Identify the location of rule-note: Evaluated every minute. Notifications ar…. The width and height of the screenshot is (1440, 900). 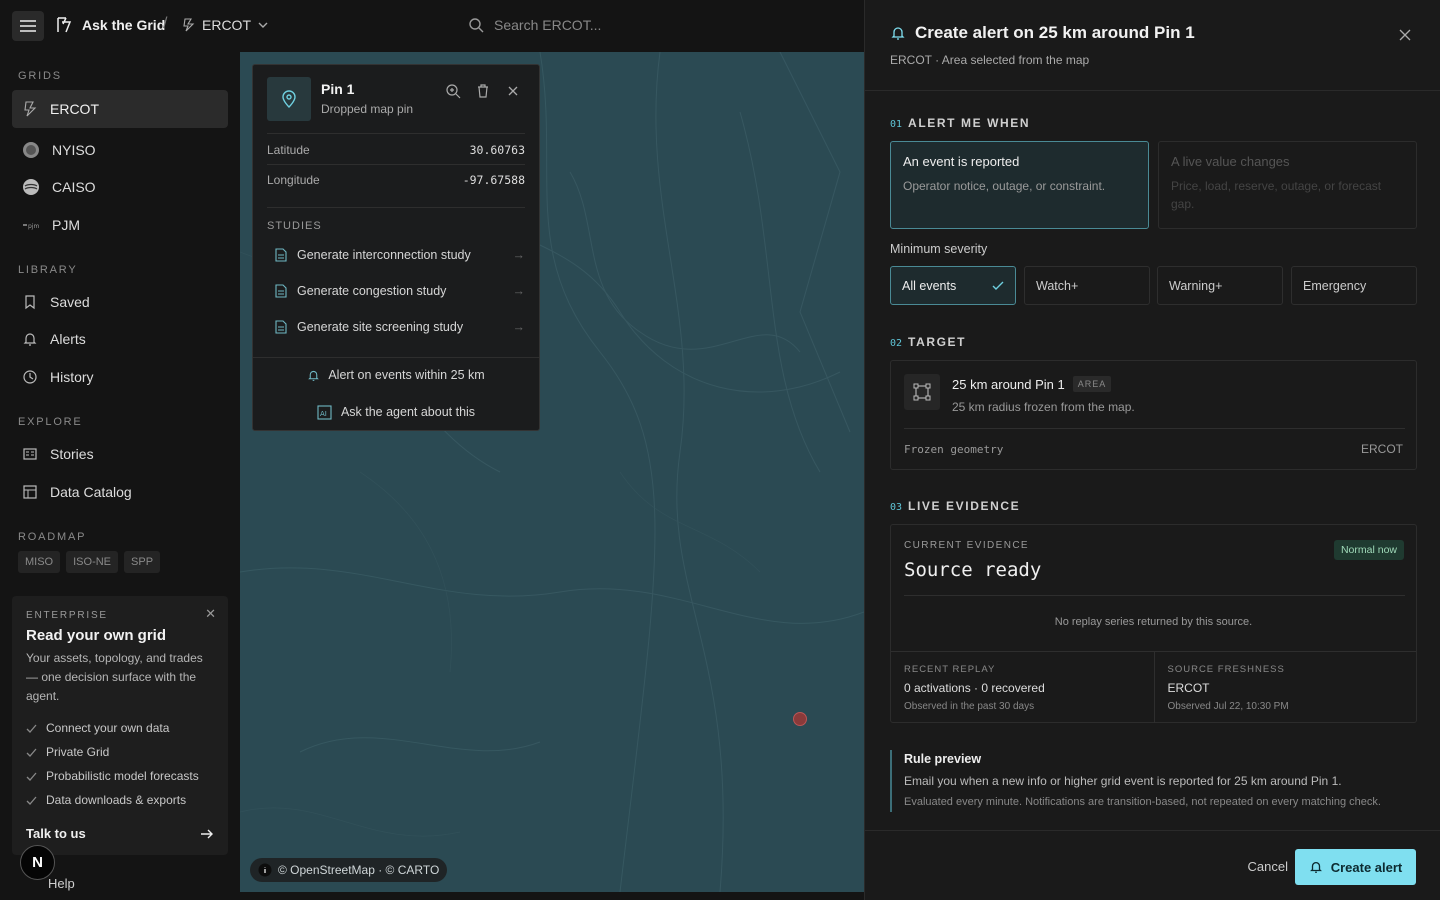
(1142, 802).